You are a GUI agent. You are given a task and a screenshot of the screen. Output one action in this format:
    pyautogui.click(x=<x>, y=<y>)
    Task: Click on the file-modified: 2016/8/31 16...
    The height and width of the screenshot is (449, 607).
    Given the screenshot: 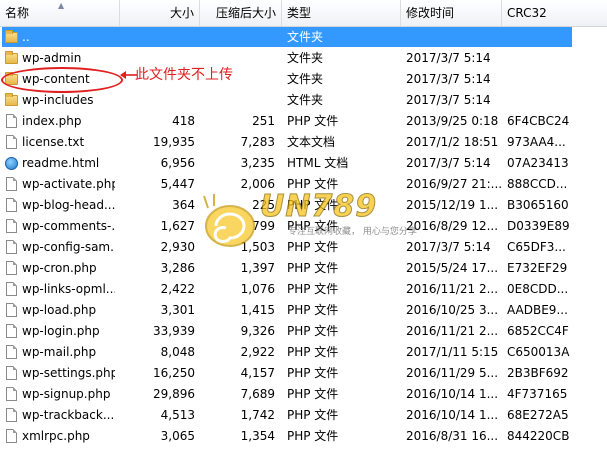 What is the action you would take?
    pyautogui.click(x=452, y=436)
    